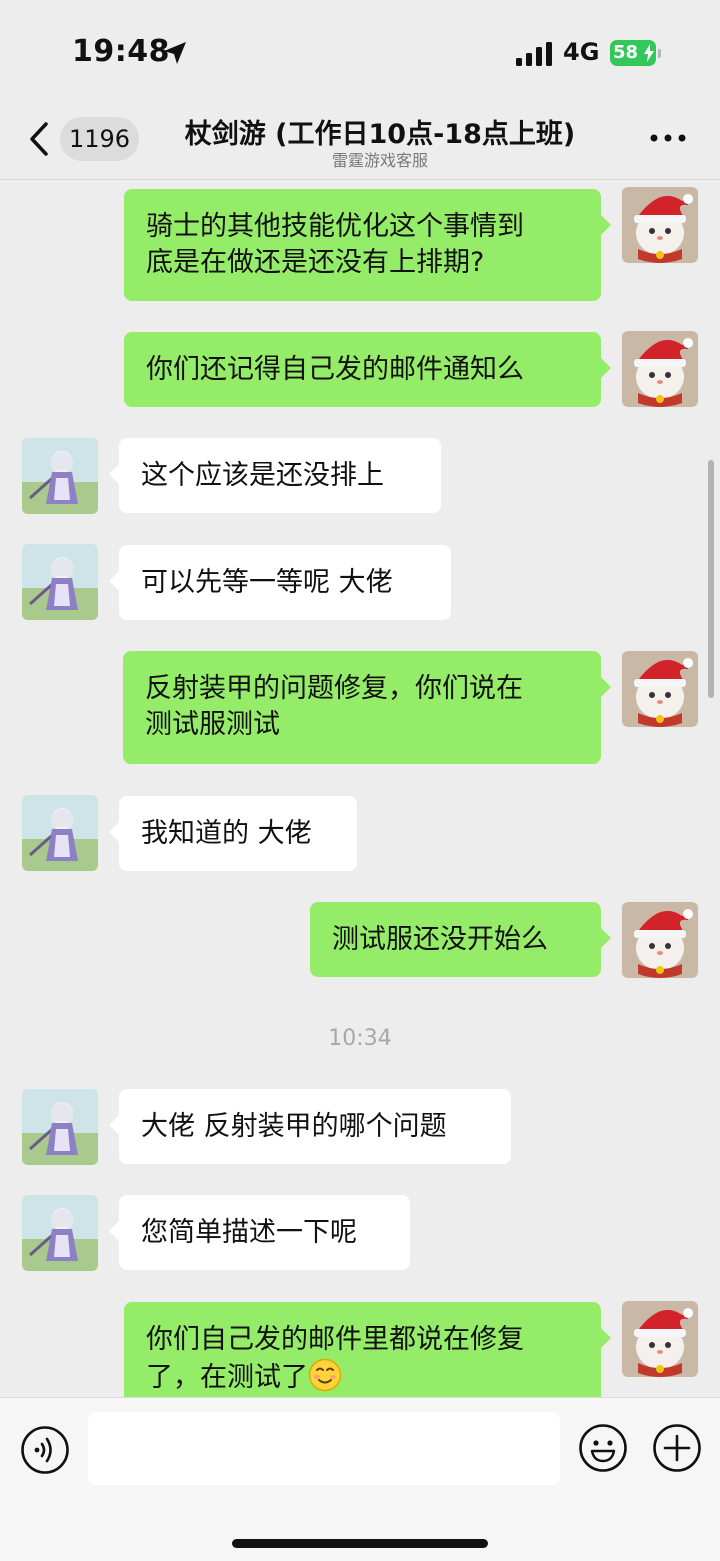  What do you see at coordinates (324, 1448) in the screenshot?
I see `message-input` at bounding box center [324, 1448].